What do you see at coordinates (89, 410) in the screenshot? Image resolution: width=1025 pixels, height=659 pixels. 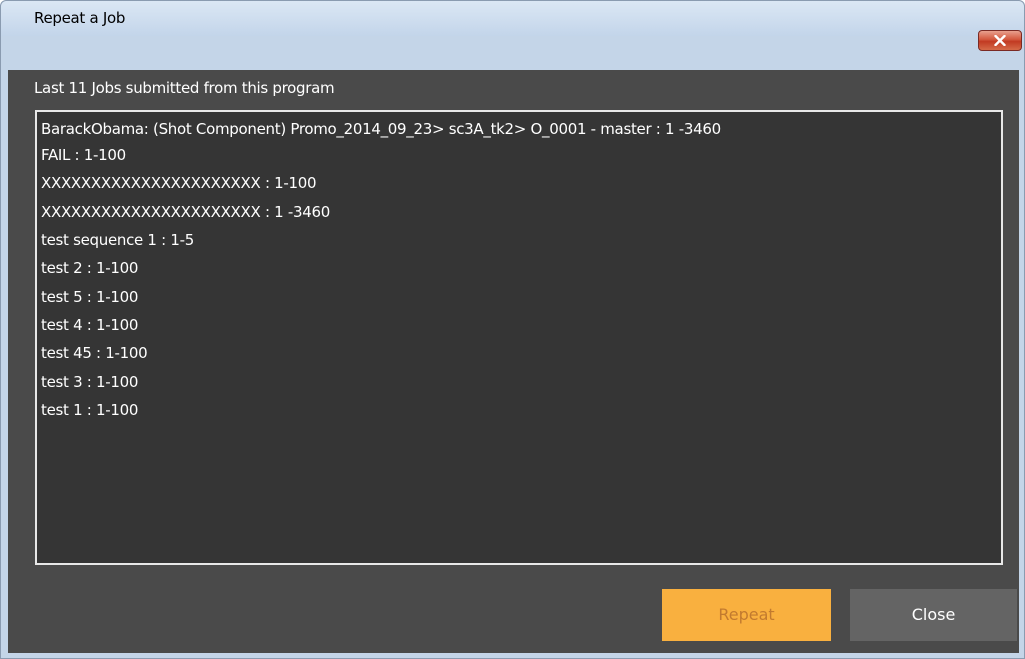 I see `list-item: test 1 : 1-100` at bounding box center [89, 410].